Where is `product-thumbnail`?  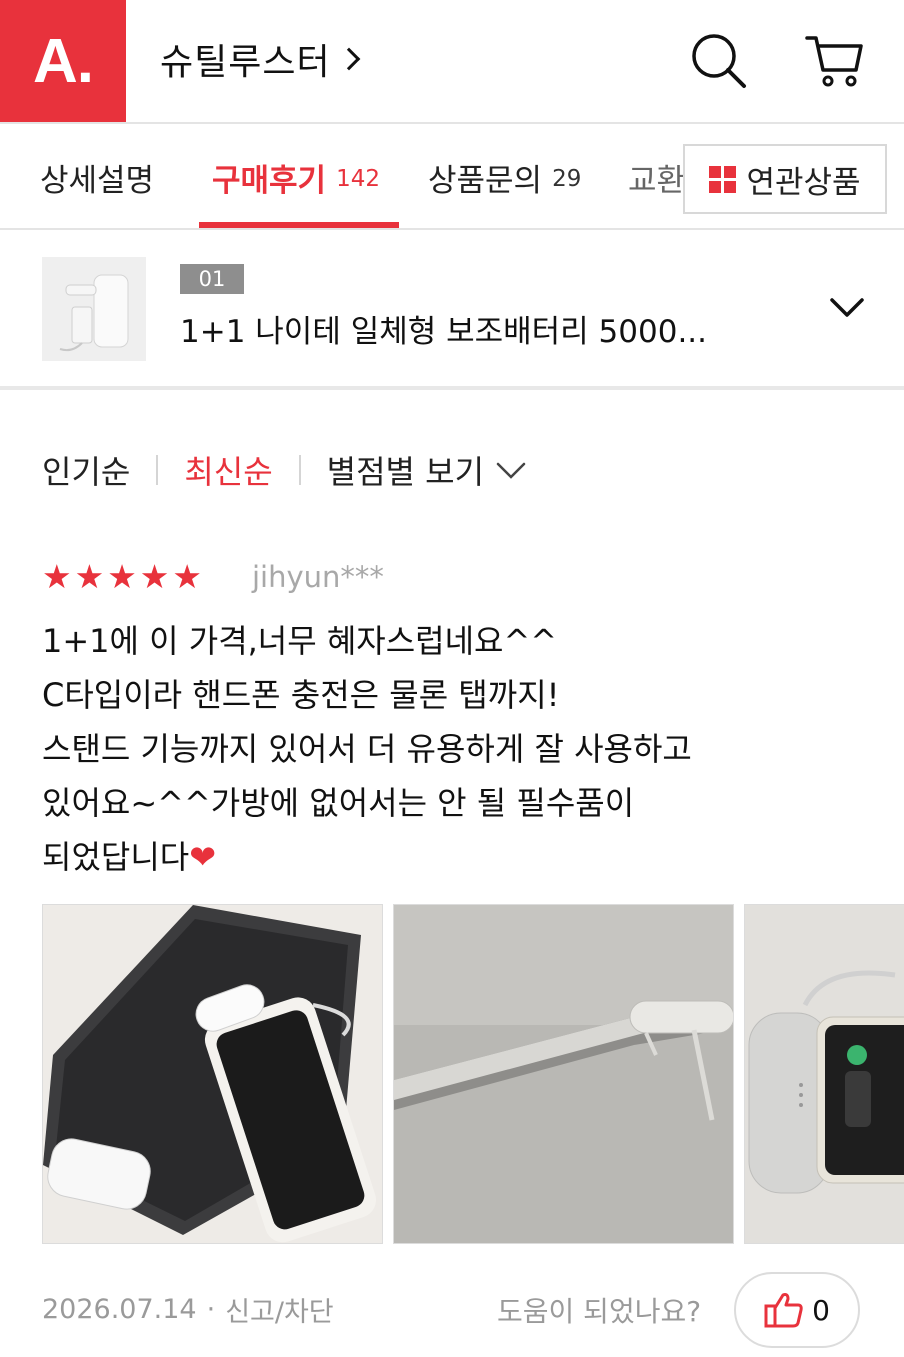
product-thumbnail is located at coordinates (94, 309).